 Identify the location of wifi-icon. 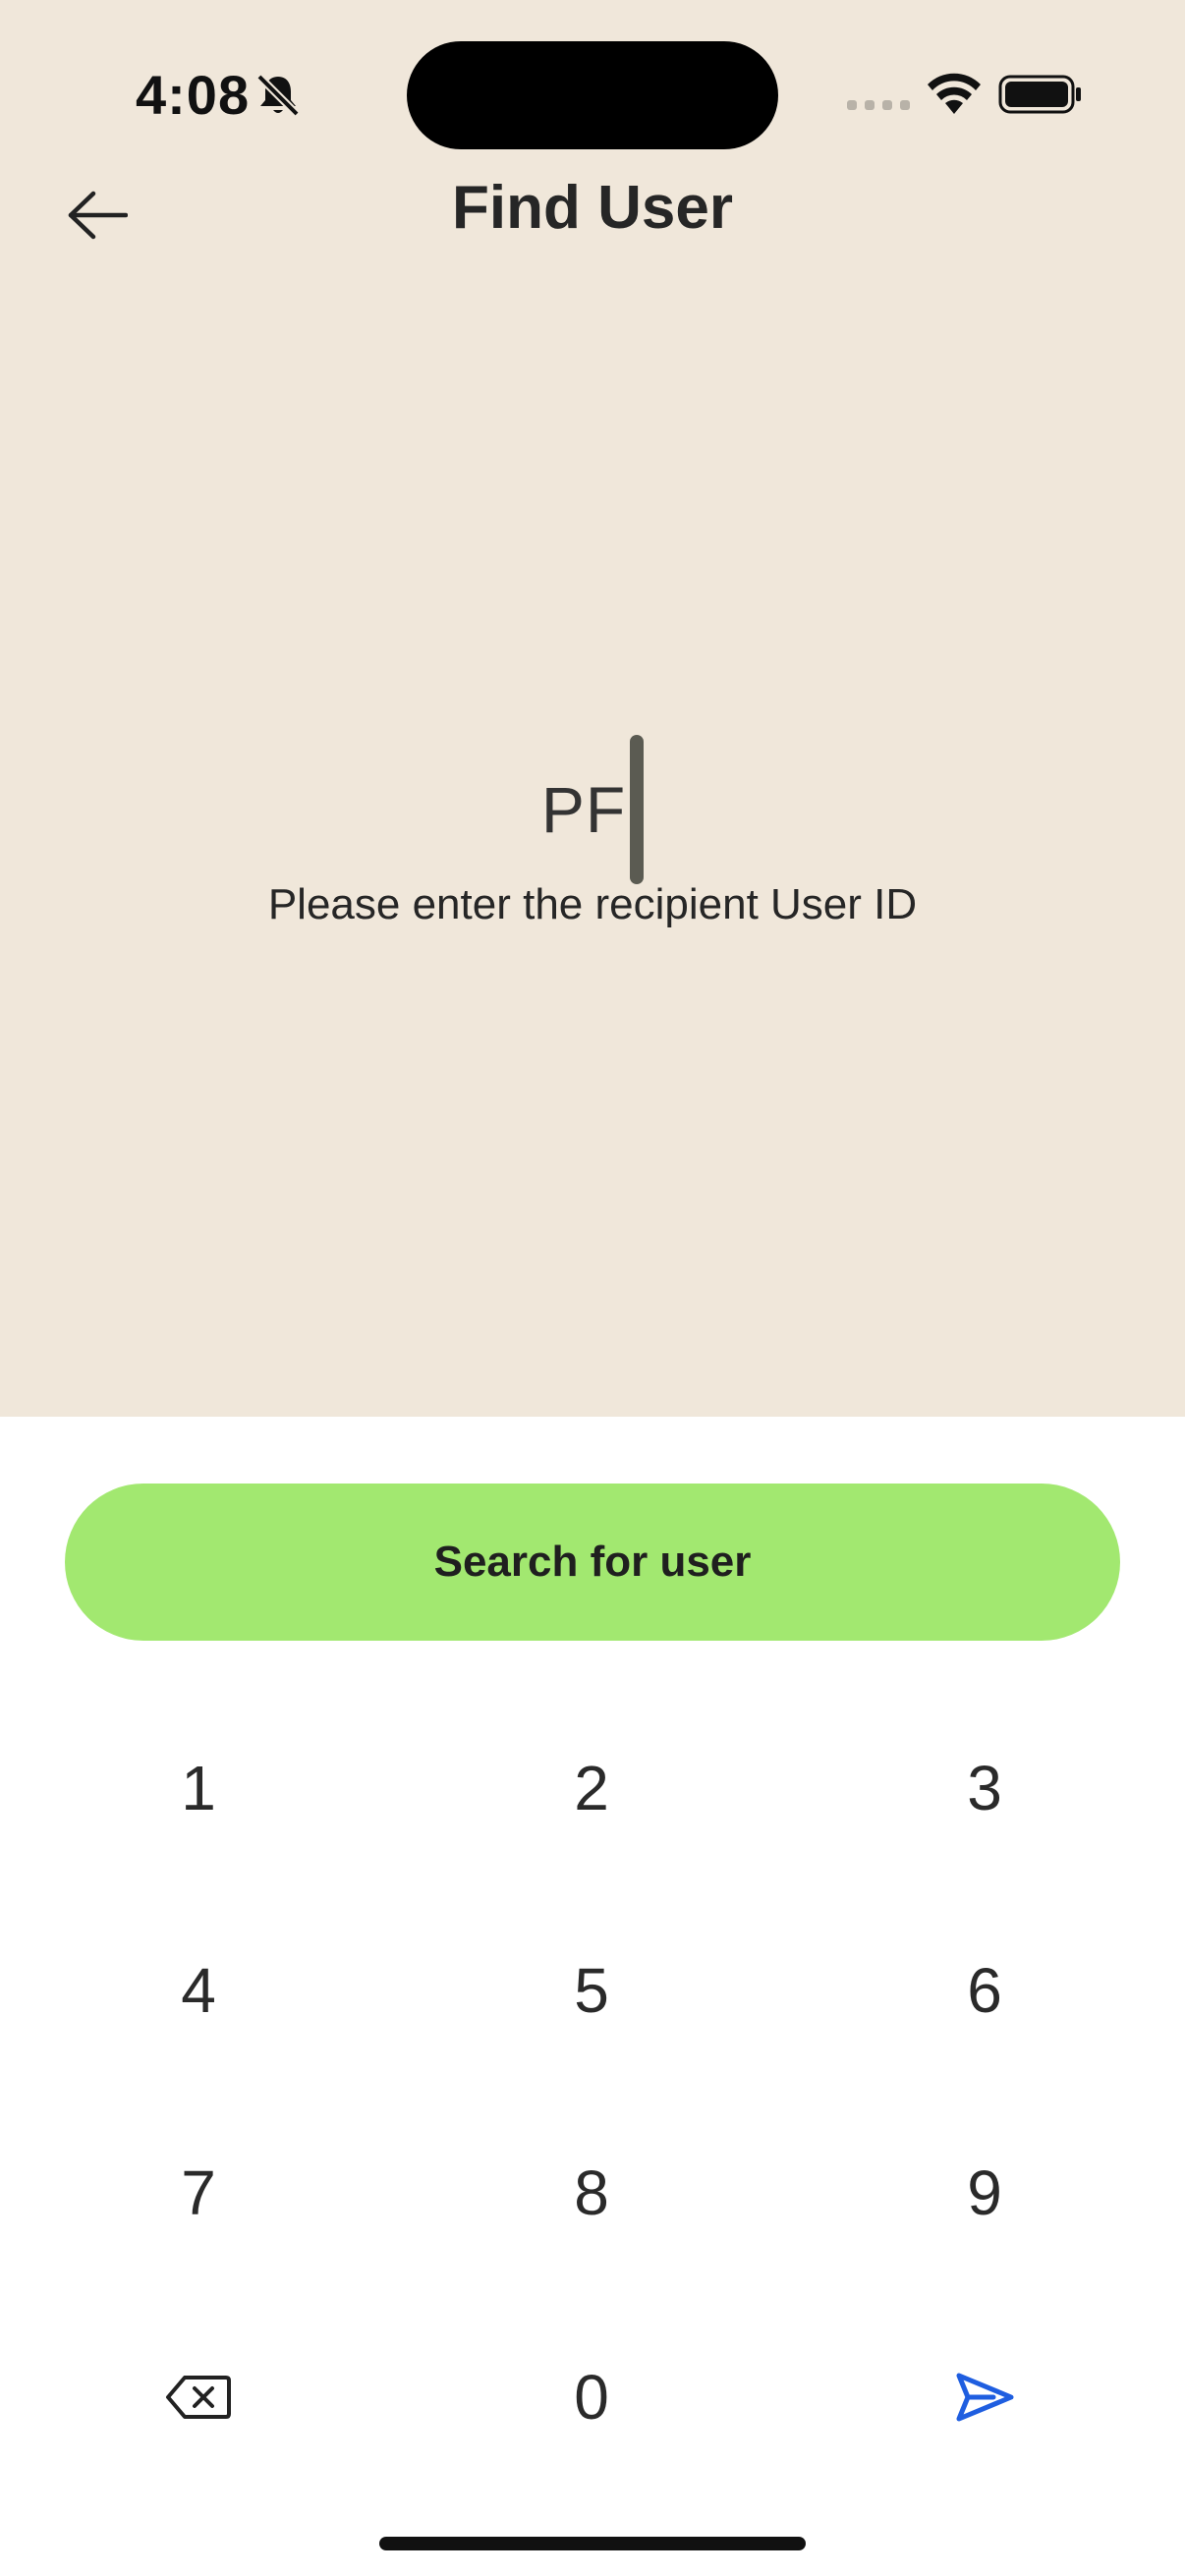
(955, 93).